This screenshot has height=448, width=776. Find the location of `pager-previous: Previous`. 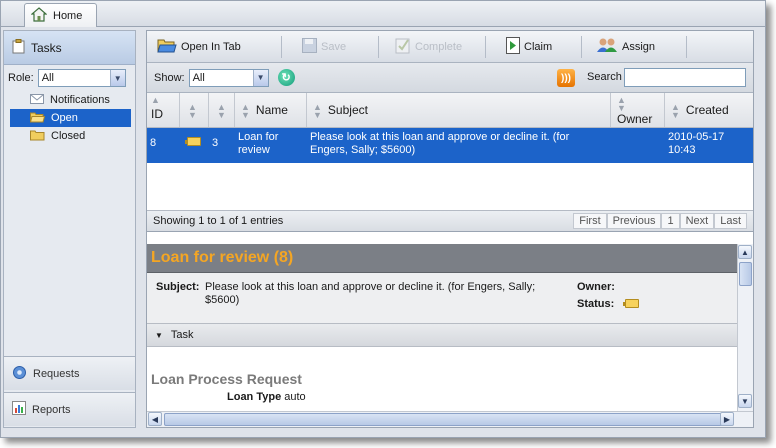

pager-previous: Previous is located at coordinates (634, 221).